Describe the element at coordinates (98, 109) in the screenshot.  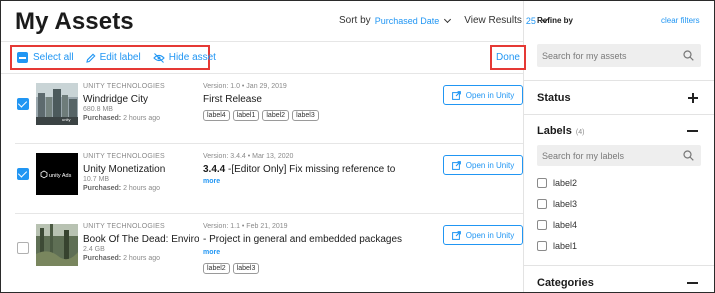
I see `asset-size: 680.8 MB` at that location.